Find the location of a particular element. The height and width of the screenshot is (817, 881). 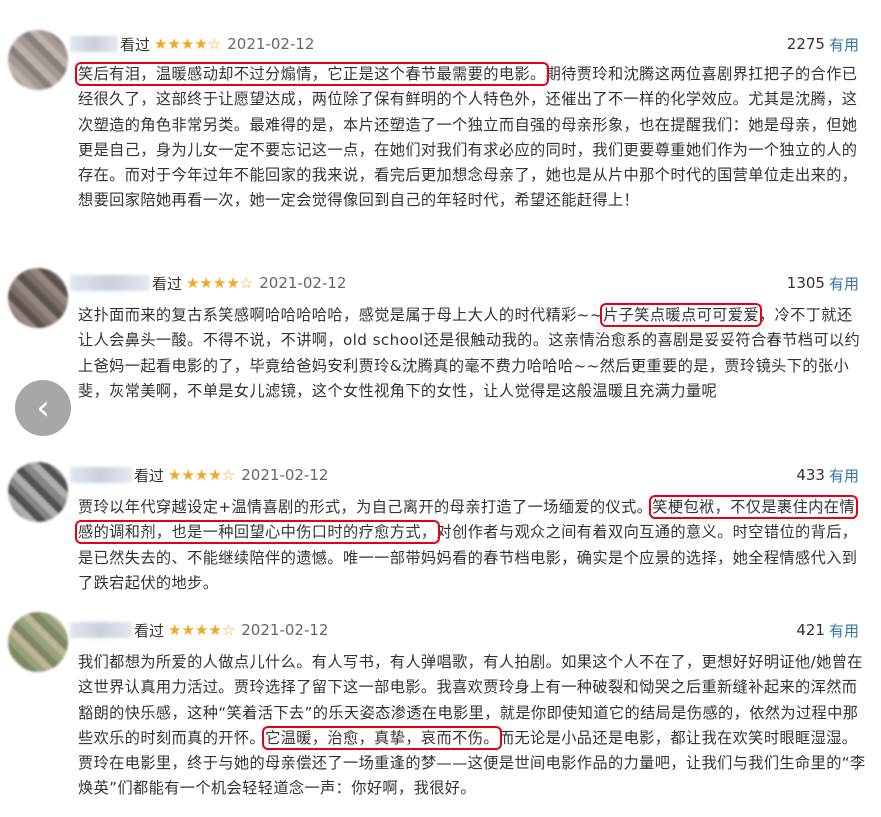

vote-count: 2275 is located at coordinates (805, 44).